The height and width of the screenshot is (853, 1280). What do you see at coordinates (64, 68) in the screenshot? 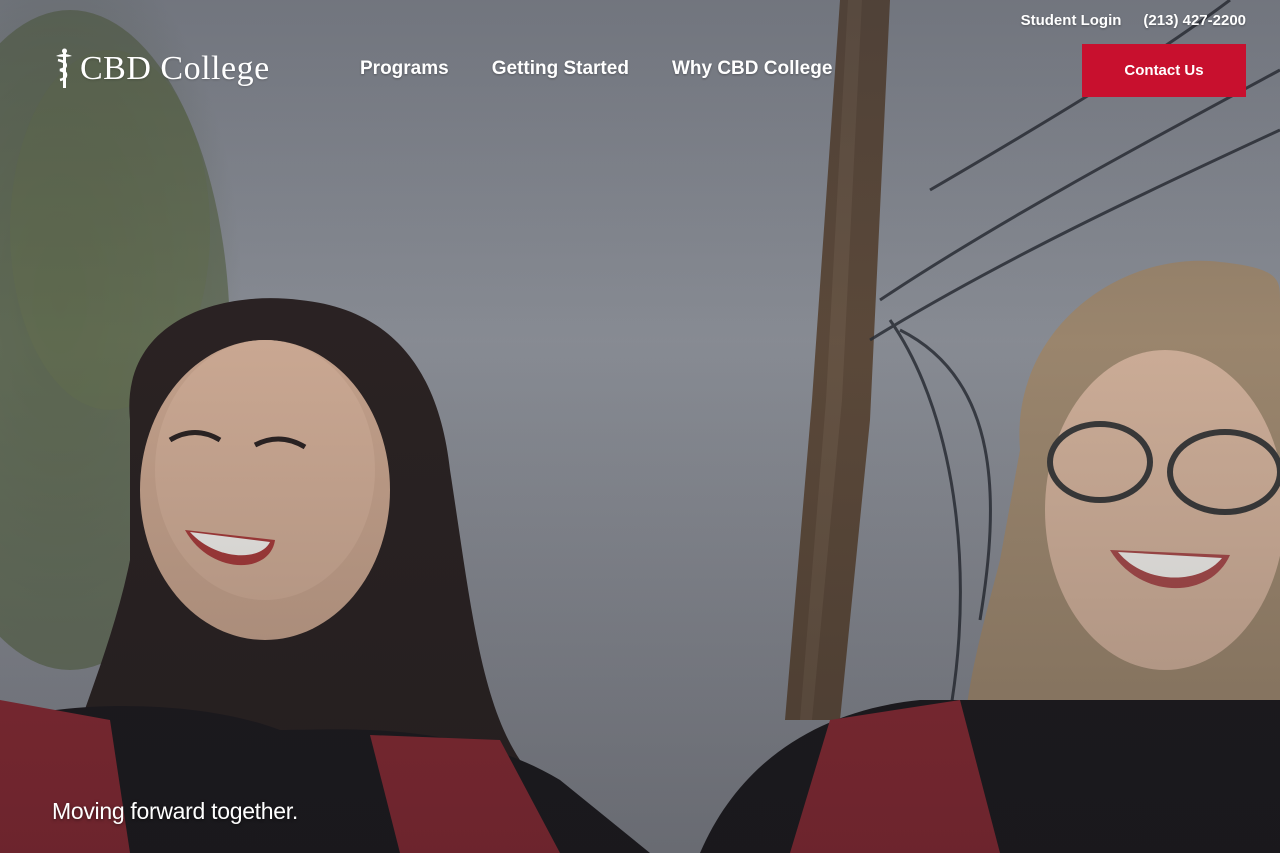
I see `caduceus-icon` at bounding box center [64, 68].